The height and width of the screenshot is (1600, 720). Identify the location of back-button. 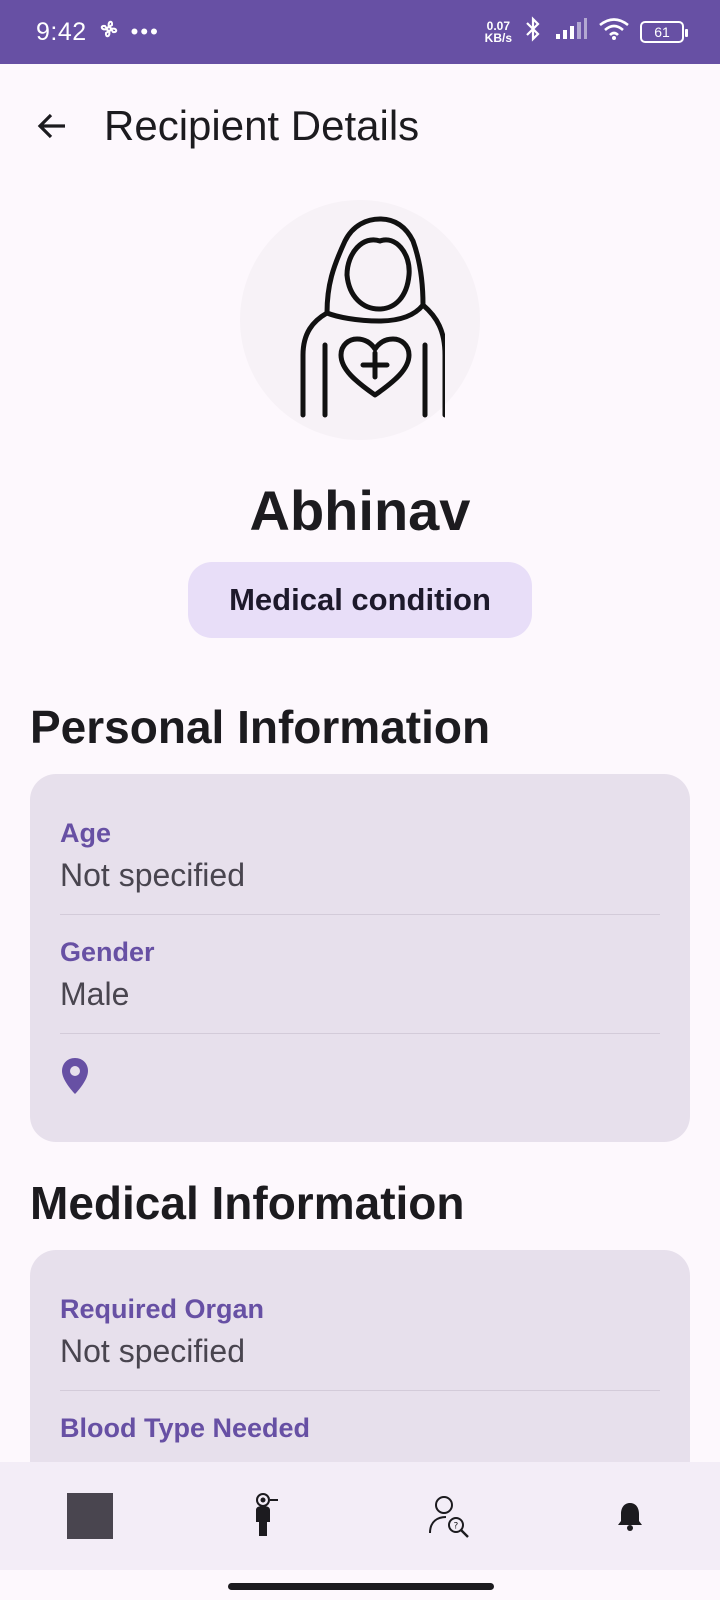
(52, 126).